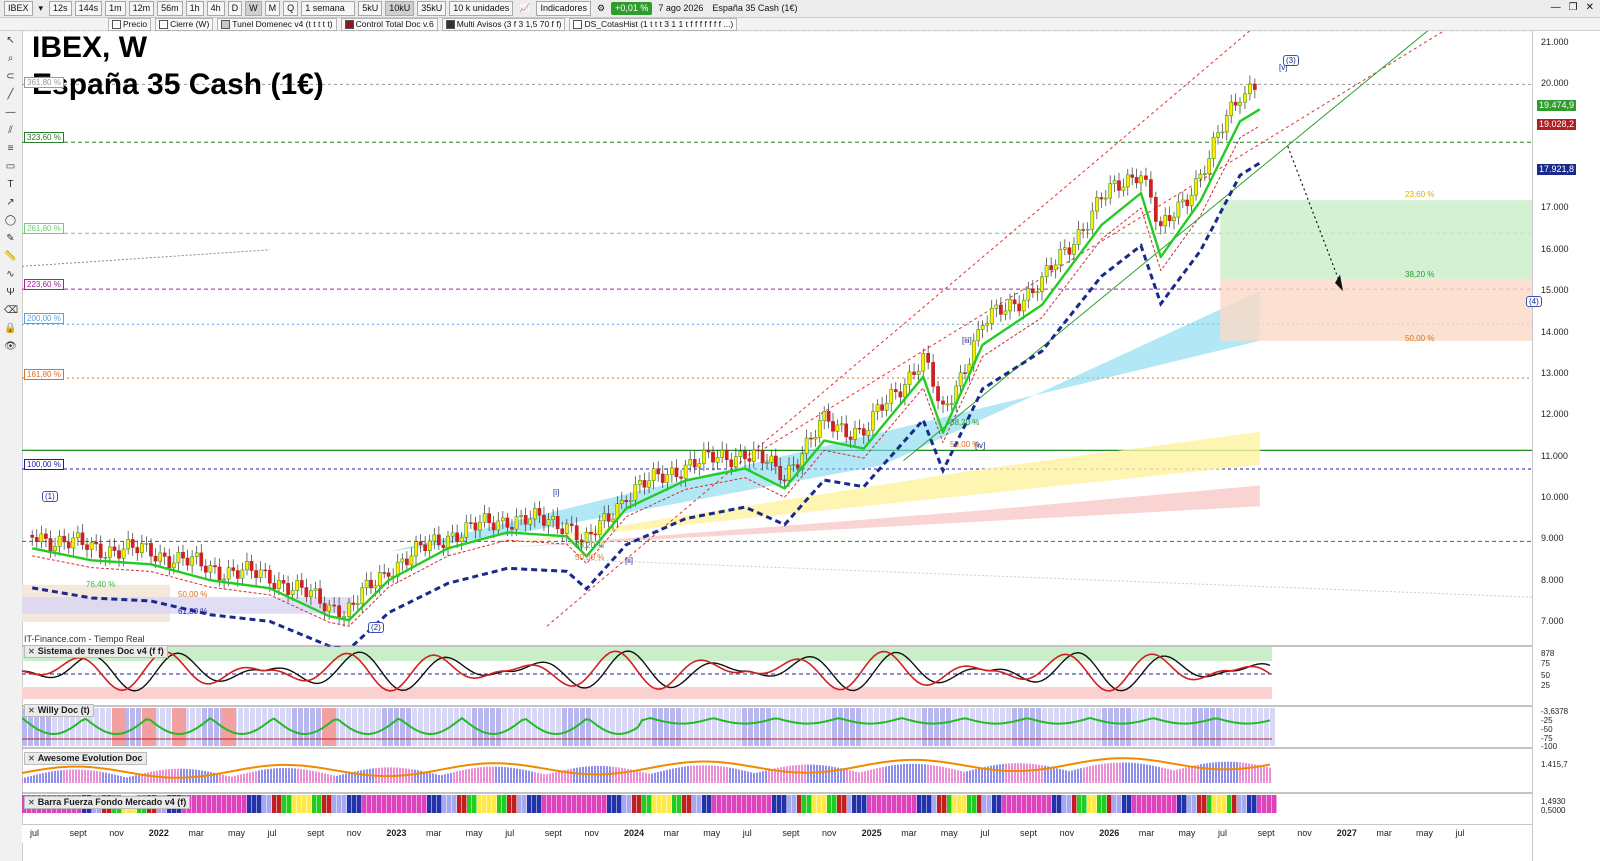  What do you see at coordinates (272, 8) in the screenshot?
I see `timeframe-M: M` at bounding box center [272, 8].